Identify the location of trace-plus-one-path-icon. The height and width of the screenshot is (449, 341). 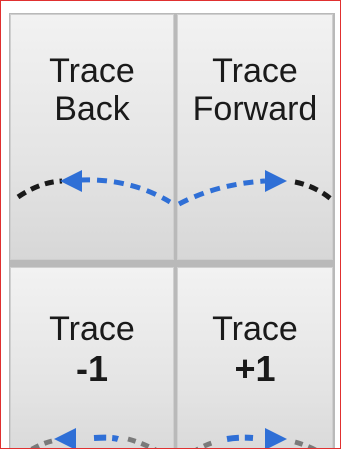
(256, 438).